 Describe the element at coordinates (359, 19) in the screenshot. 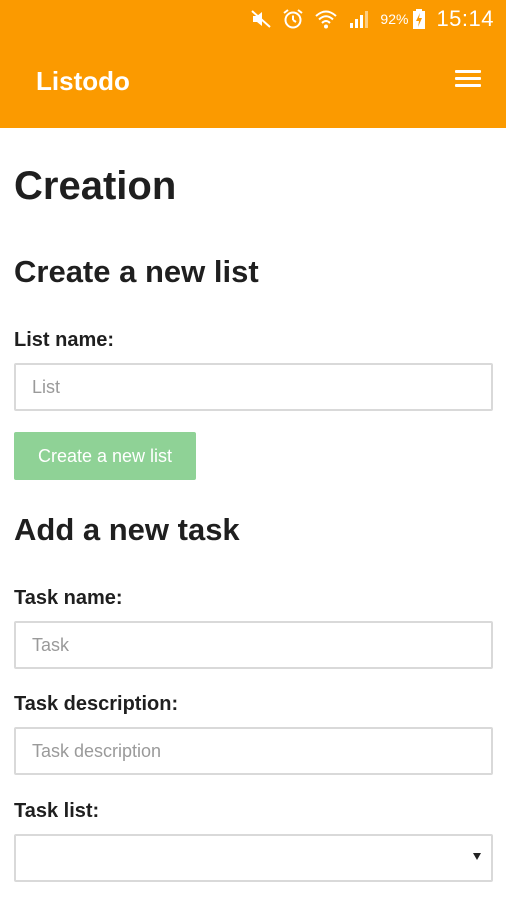

I see `signal-icon` at that location.